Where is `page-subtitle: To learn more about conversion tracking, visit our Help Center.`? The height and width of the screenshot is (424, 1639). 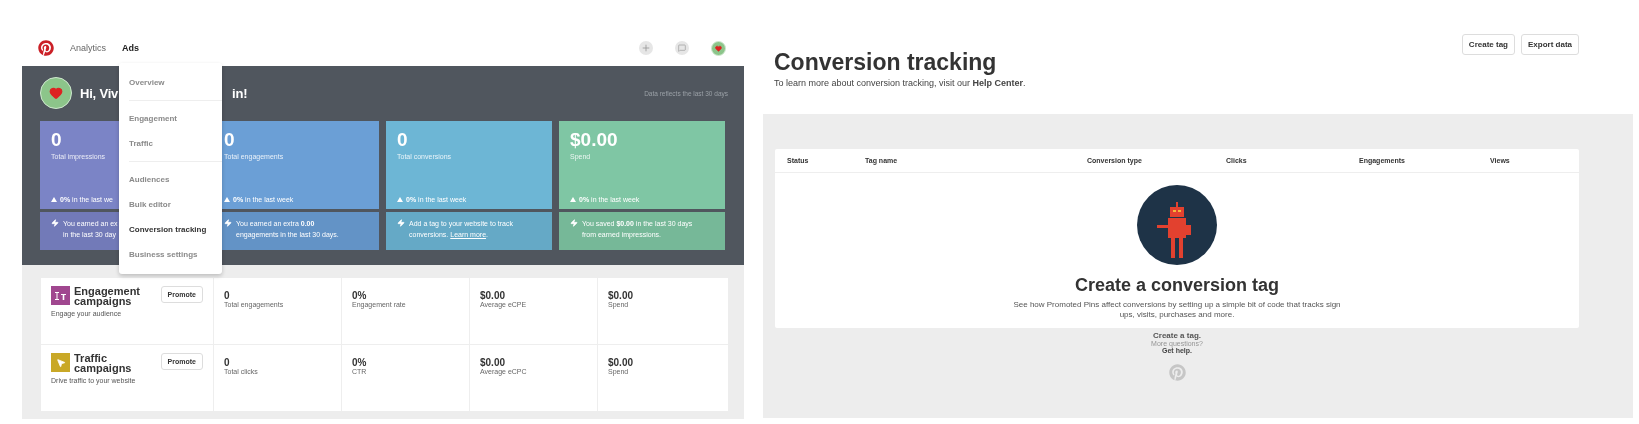 page-subtitle: To learn more about conversion tracking, visit our Help Center. is located at coordinates (900, 83).